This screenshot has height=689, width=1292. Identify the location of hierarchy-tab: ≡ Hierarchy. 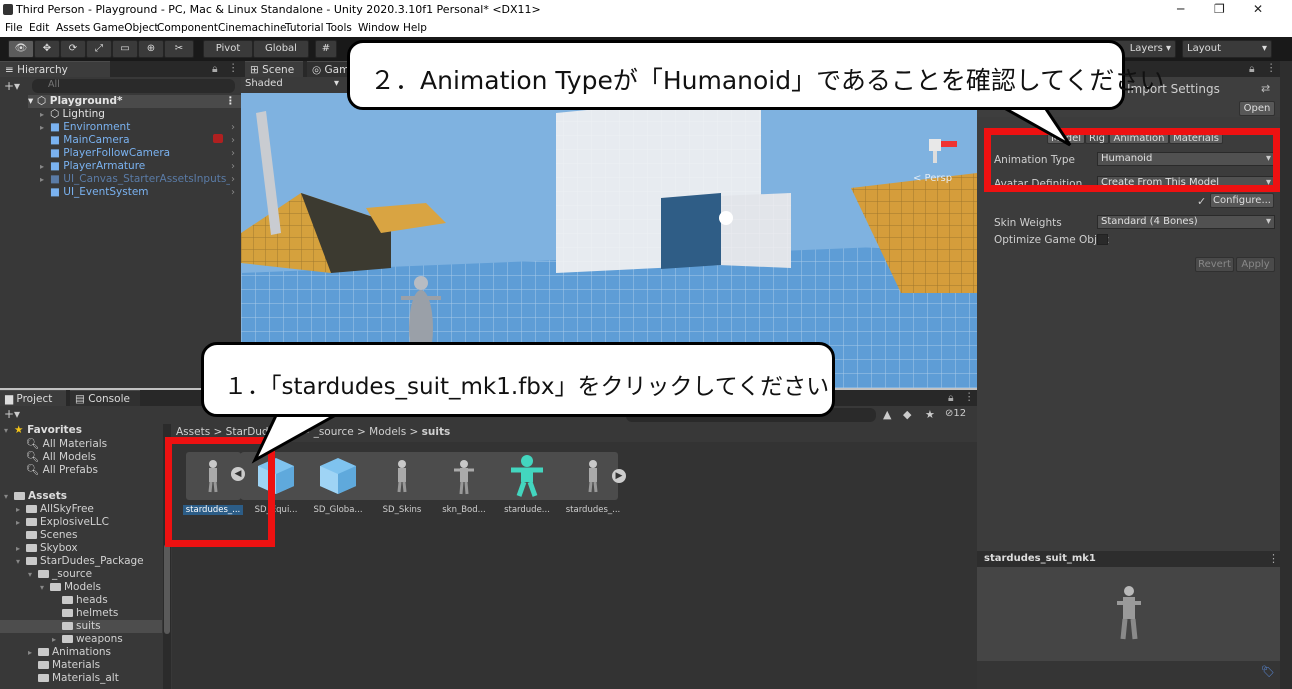
(55, 69).